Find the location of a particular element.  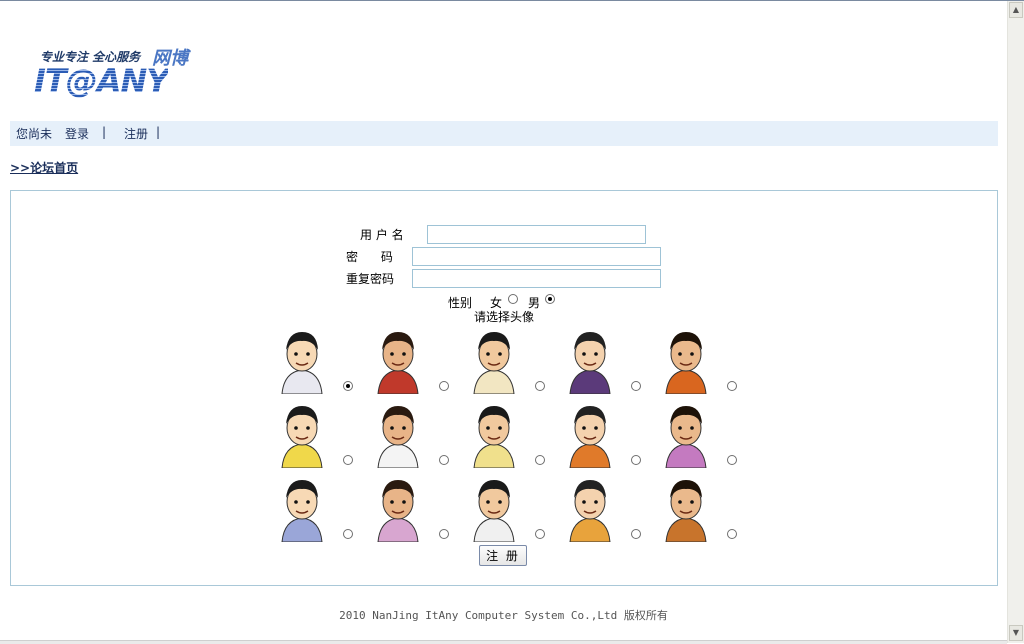

confirm-password-label: 重复密码 is located at coordinates (370, 279).